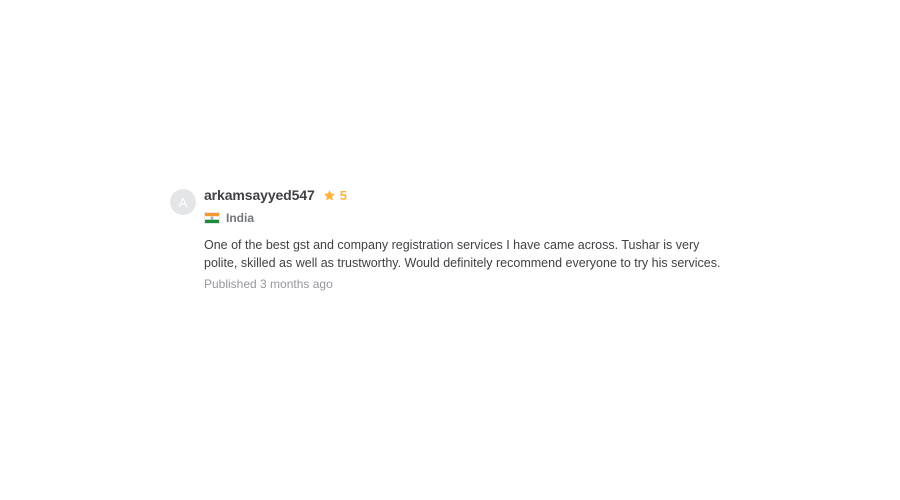 The image size is (900, 500). Describe the element at coordinates (212, 218) in the screenshot. I see `india-flag-icon` at that location.